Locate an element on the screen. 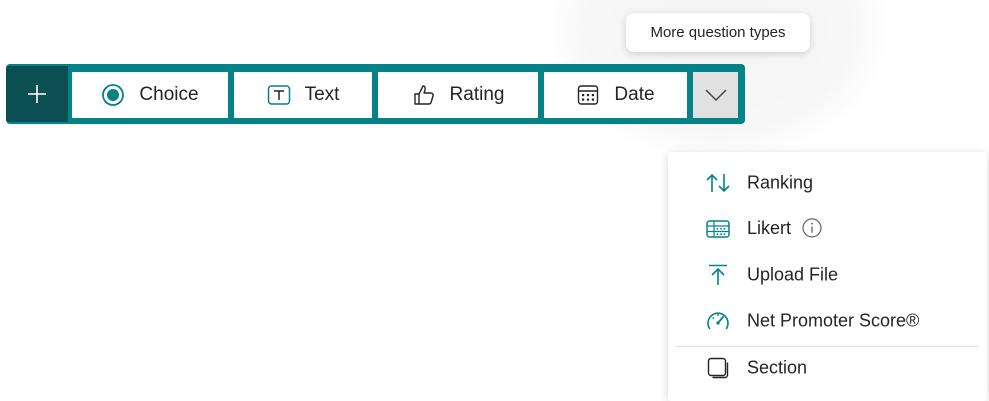 The height and width of the screenshot is (401, 989). text-box-icon is located at coordinates (279, 95).